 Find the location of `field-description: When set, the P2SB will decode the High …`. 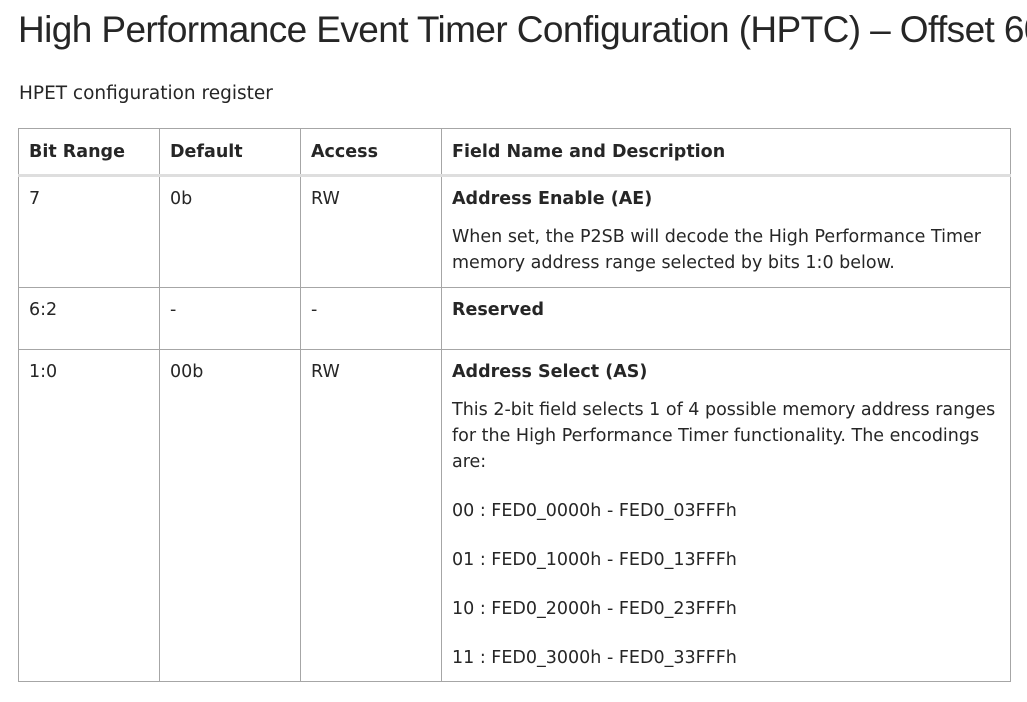

field-description: When set, the P2SB will decode the High … is located at coordinates (716, 250).